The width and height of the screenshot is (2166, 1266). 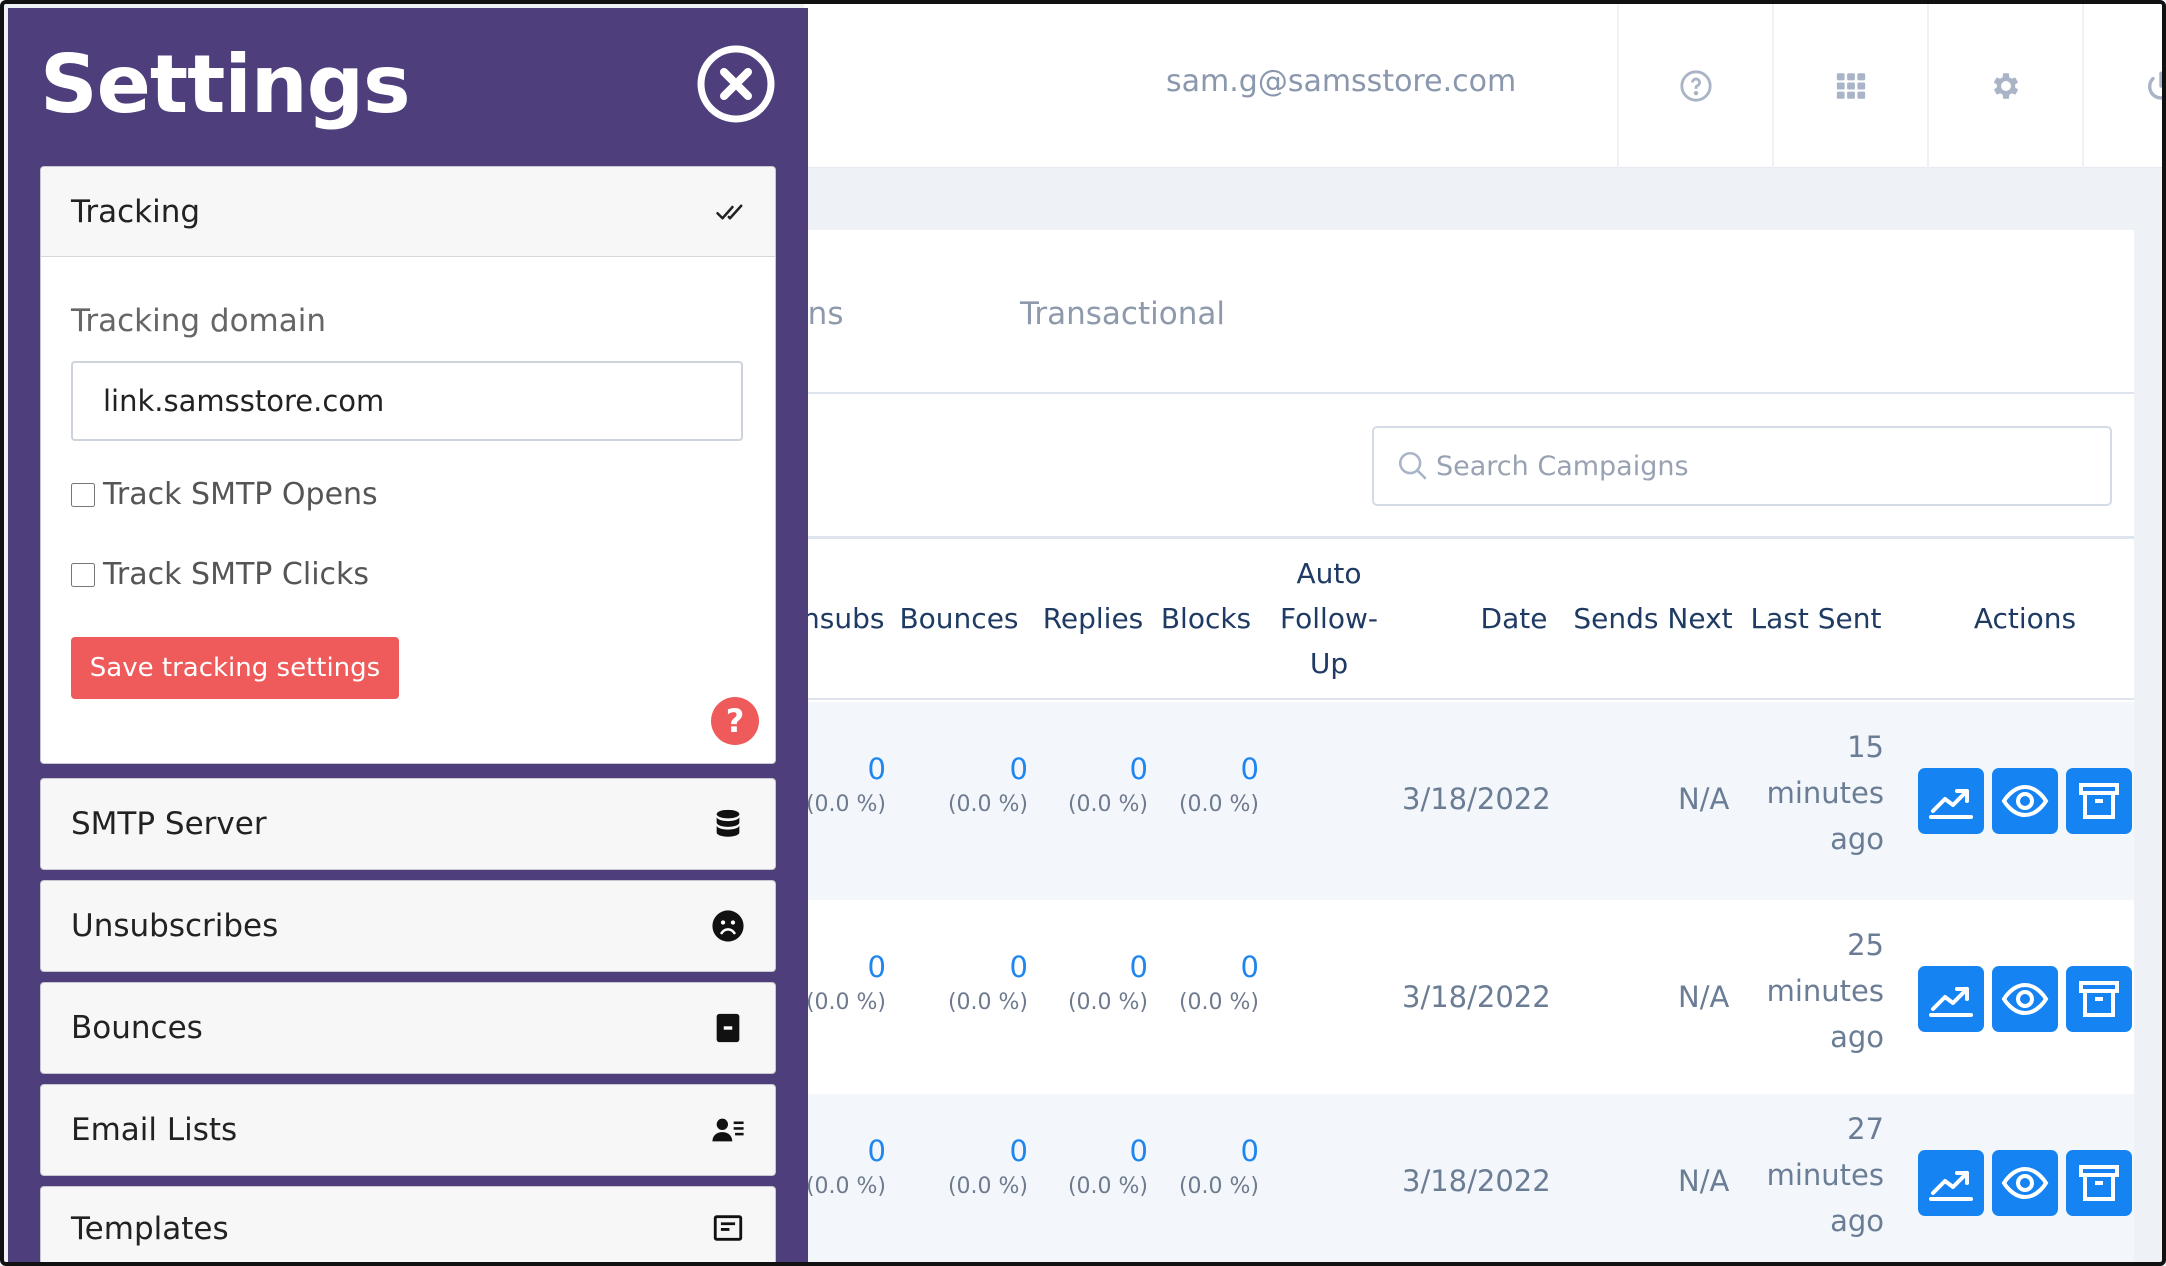 I want to click on last-sent: 25 minutes ago, so click(x=1816, y=991).